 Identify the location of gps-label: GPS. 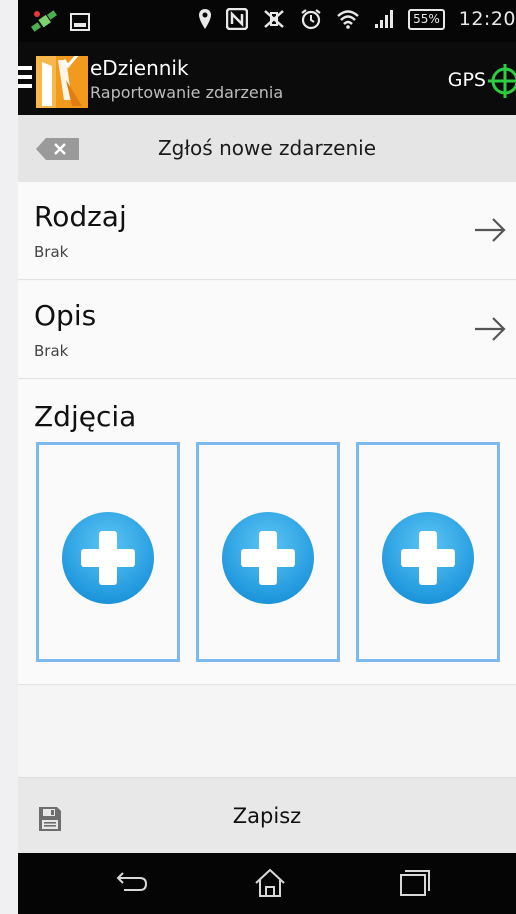
(467, 80).